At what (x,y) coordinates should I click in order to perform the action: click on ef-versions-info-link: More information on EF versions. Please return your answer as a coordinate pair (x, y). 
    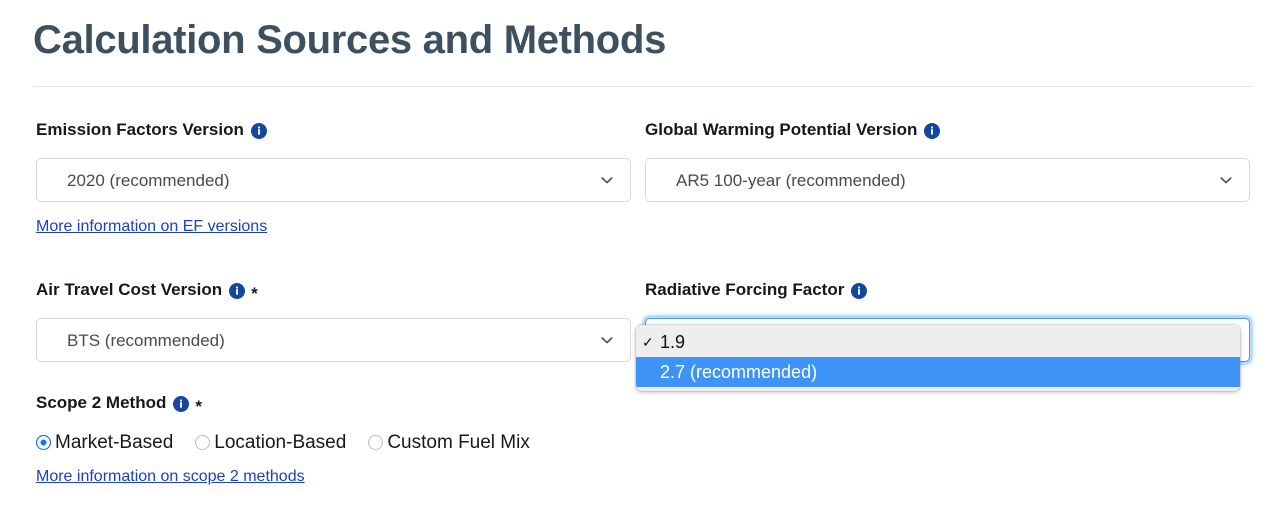
    Looking at the image, I should click on (151, 227).